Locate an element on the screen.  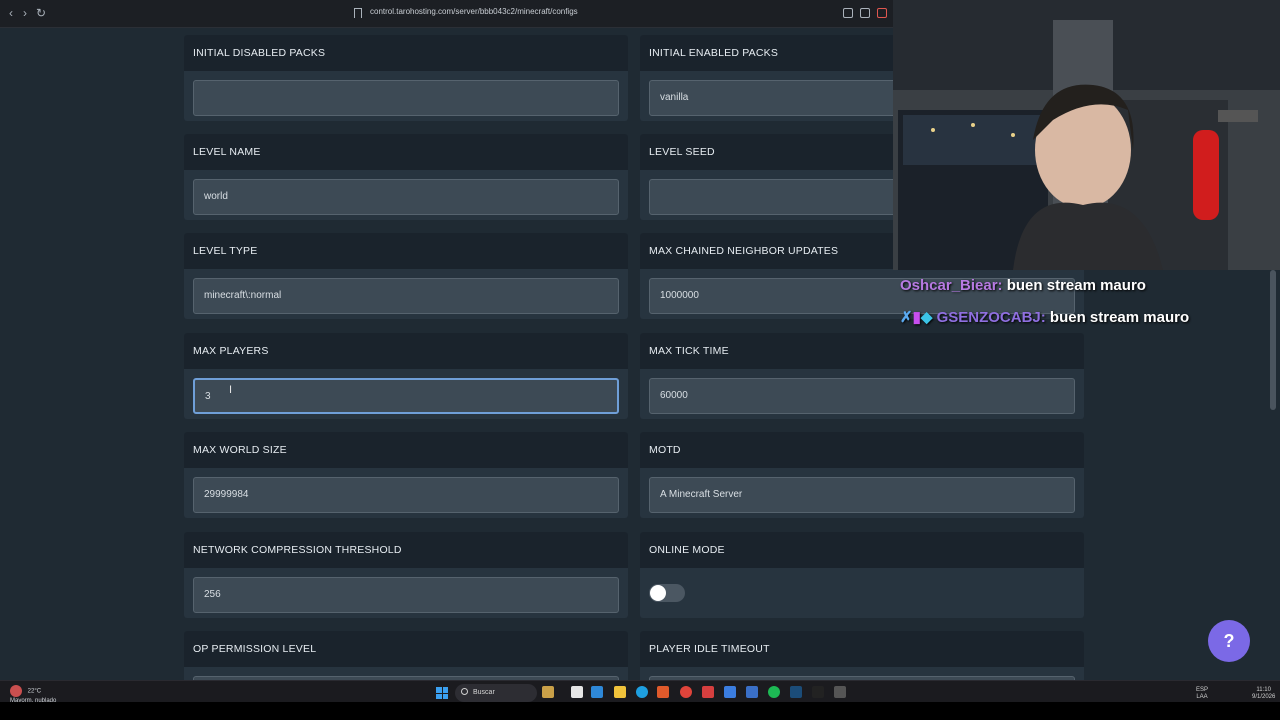
spotify-icon is located at coordinates (774, 692).